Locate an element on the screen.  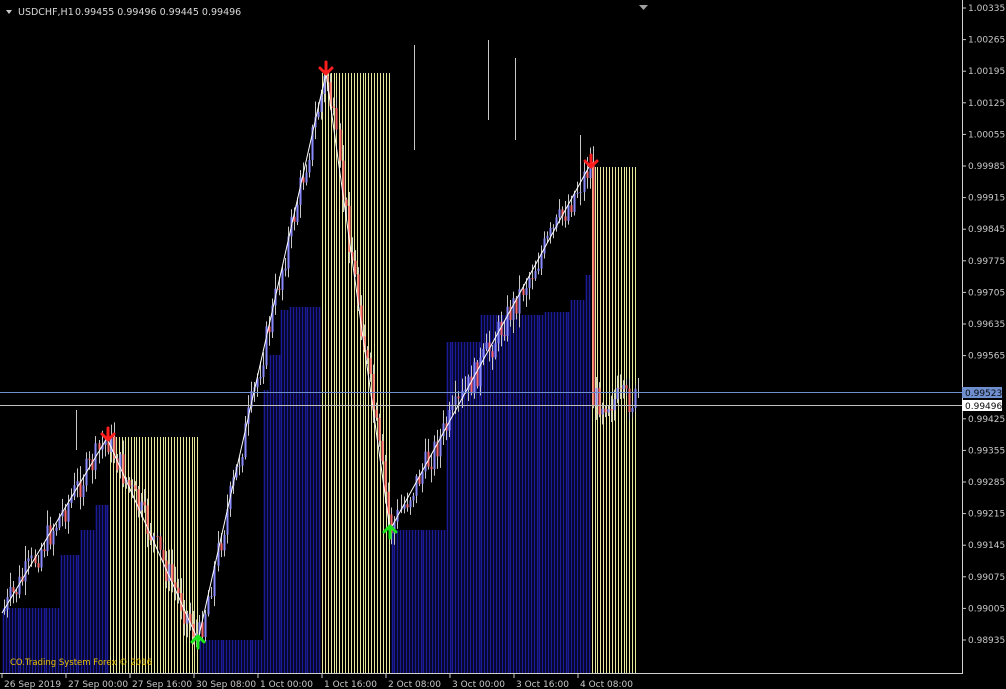
time-tick-label: 27 Sep 00:00 is located at coordinates (98, 684).